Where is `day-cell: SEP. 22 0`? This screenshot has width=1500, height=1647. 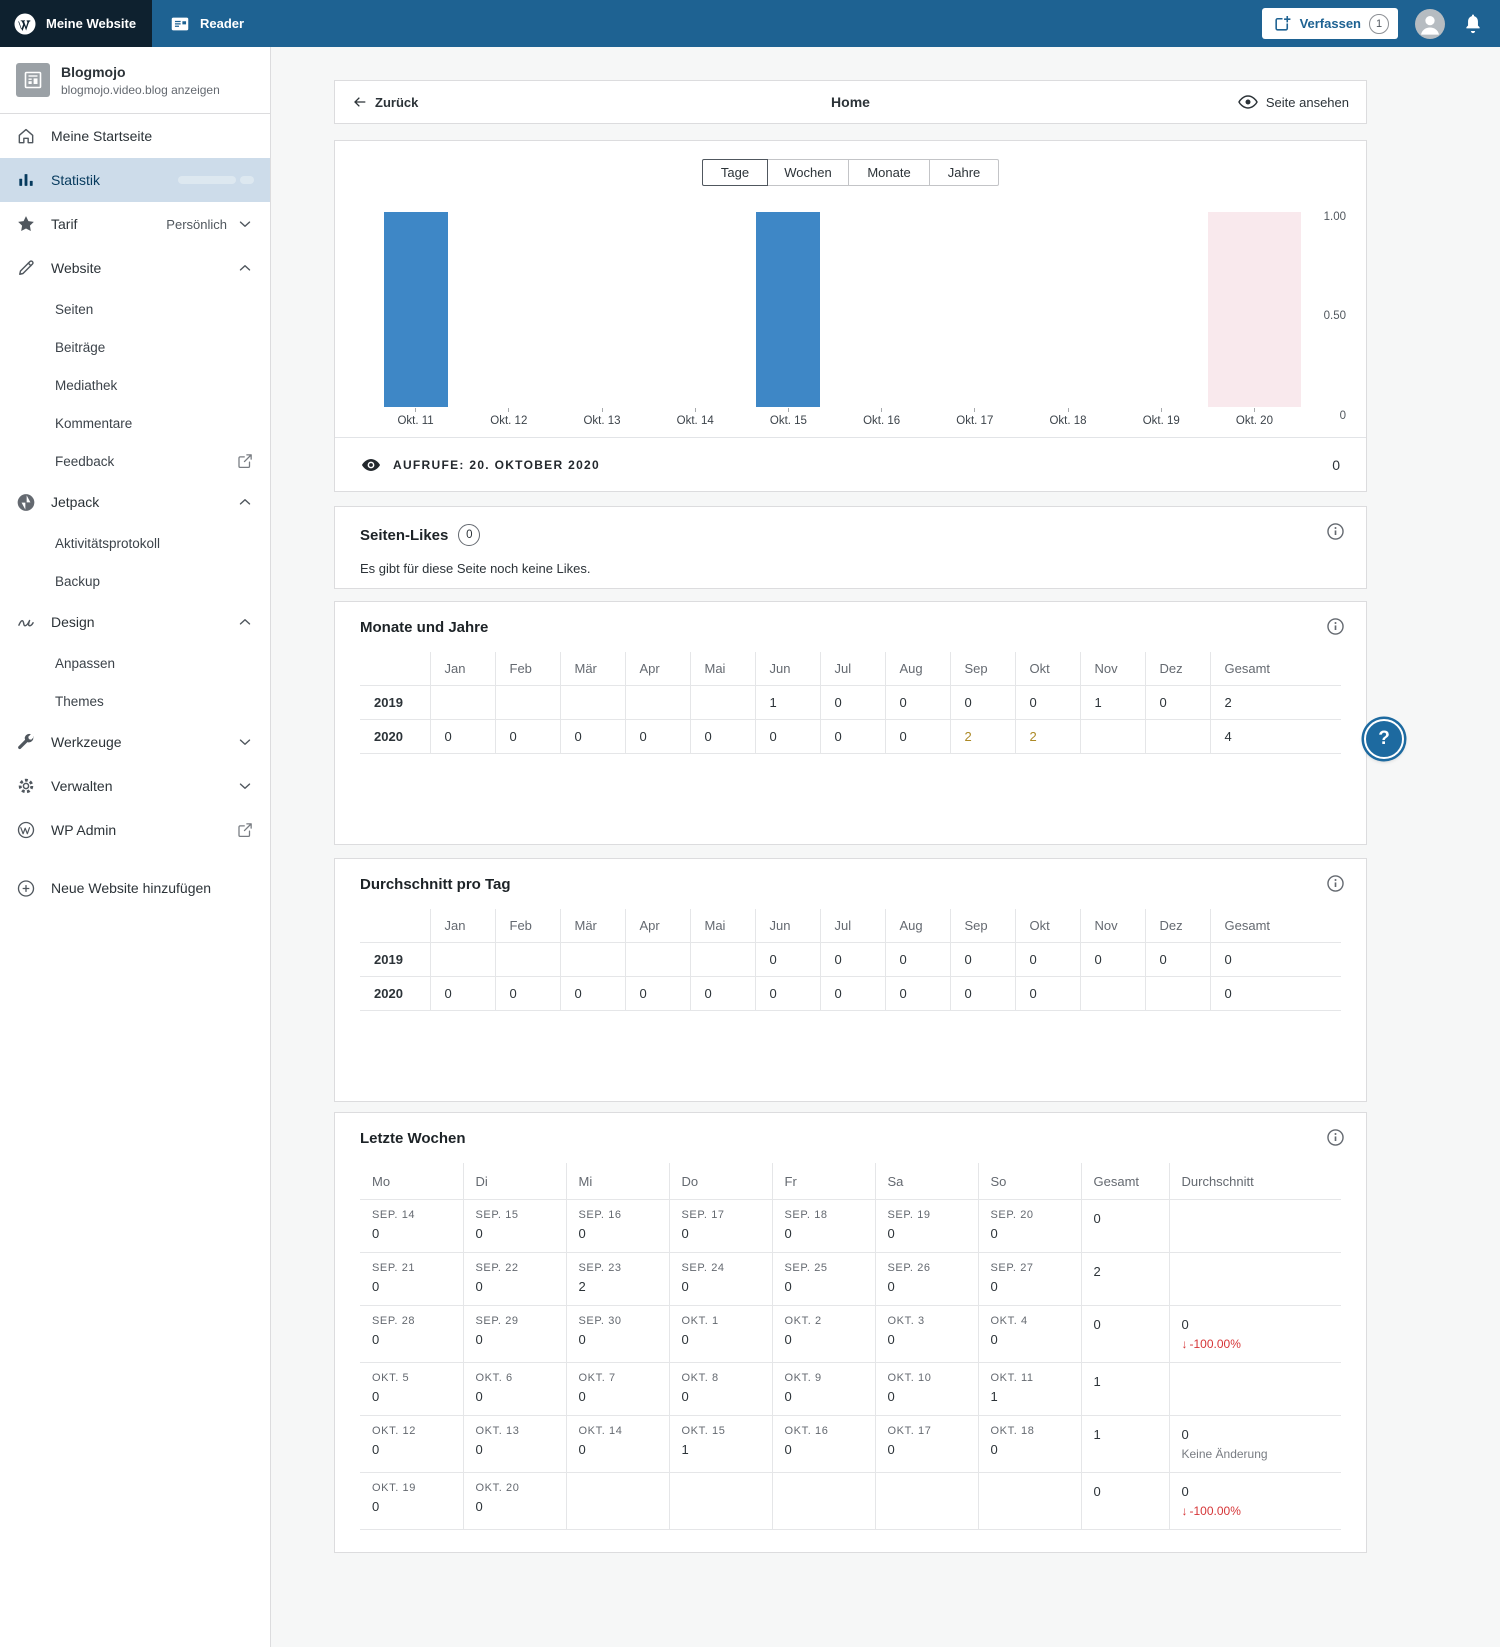 day-cell: SEP. 22 0 is located at coordinates (514, 1279).